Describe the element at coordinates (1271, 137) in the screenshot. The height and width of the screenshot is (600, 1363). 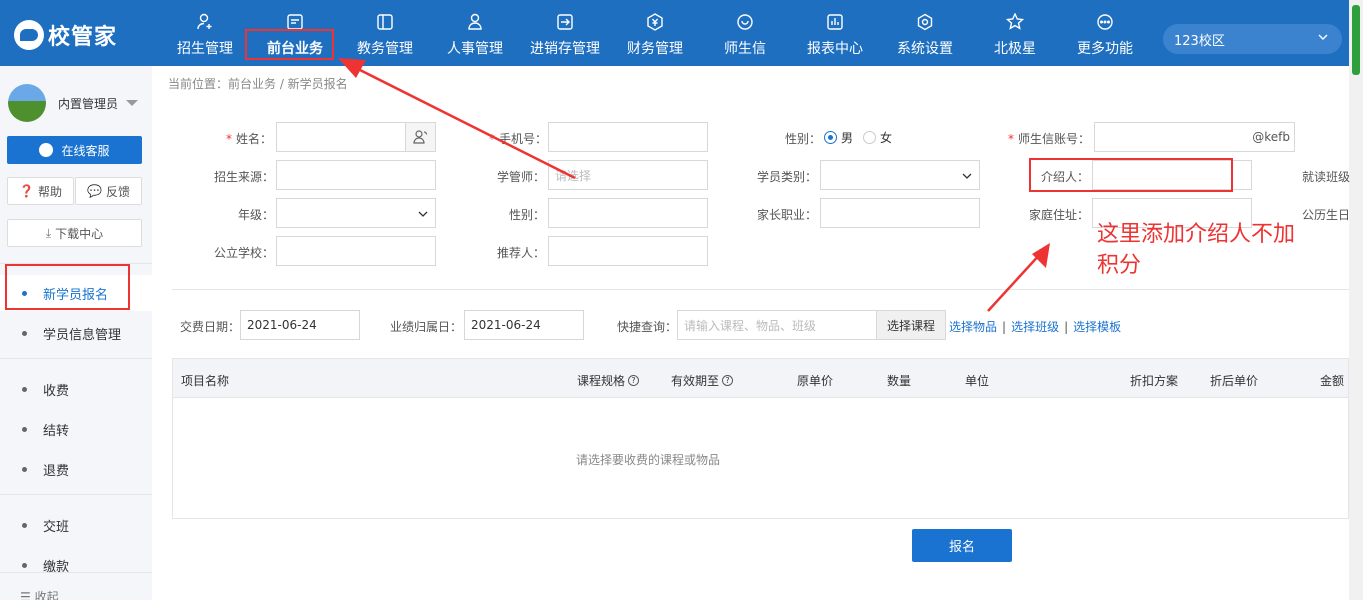
I see `account-suffix: @kefb` at that location.